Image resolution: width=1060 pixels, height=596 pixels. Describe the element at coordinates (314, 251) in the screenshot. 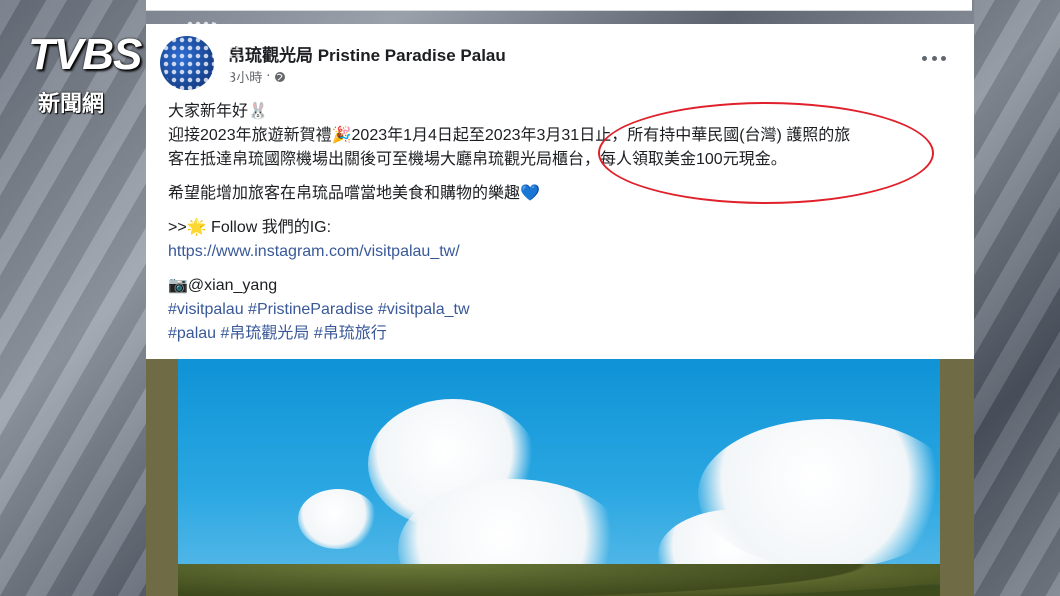

I see `instagram-link: https://www.instagram.com/visitpalau_tw/` at that location.